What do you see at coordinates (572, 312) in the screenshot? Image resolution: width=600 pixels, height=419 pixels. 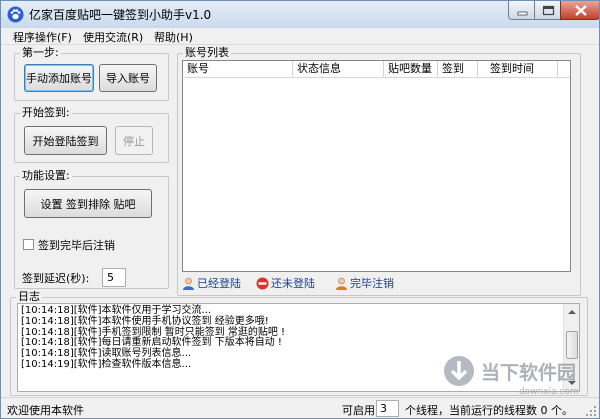 I see `scroll-up-icon` at bounding box center [572, 312].